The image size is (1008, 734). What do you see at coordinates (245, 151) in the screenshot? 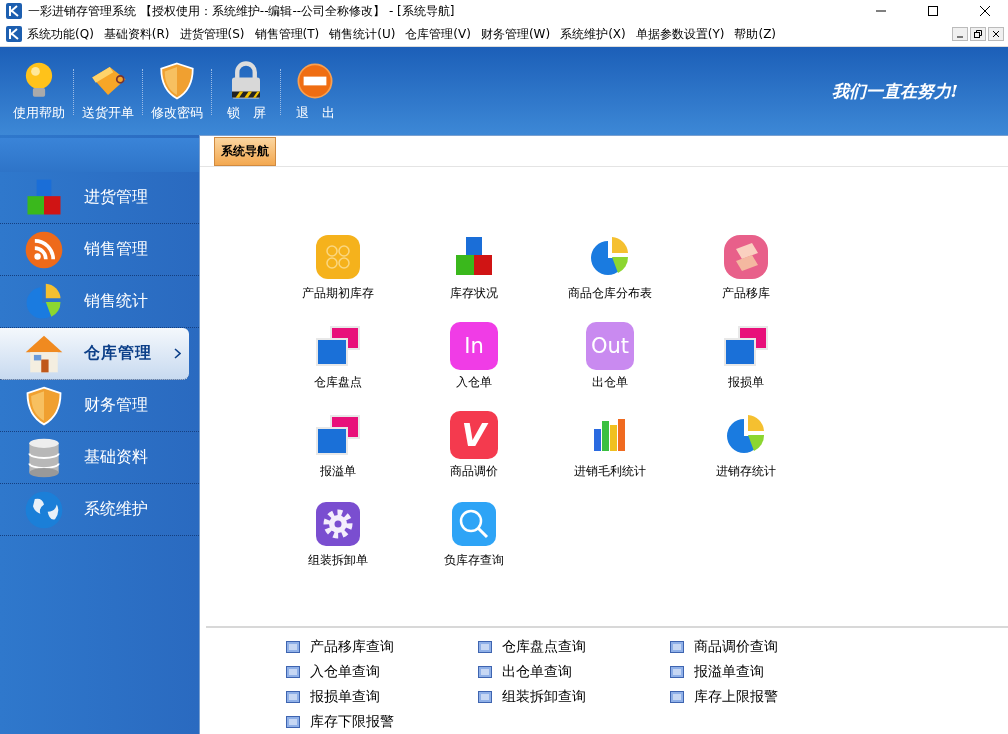
I see `tab: 系统导航` at bounding box center [245, 151].